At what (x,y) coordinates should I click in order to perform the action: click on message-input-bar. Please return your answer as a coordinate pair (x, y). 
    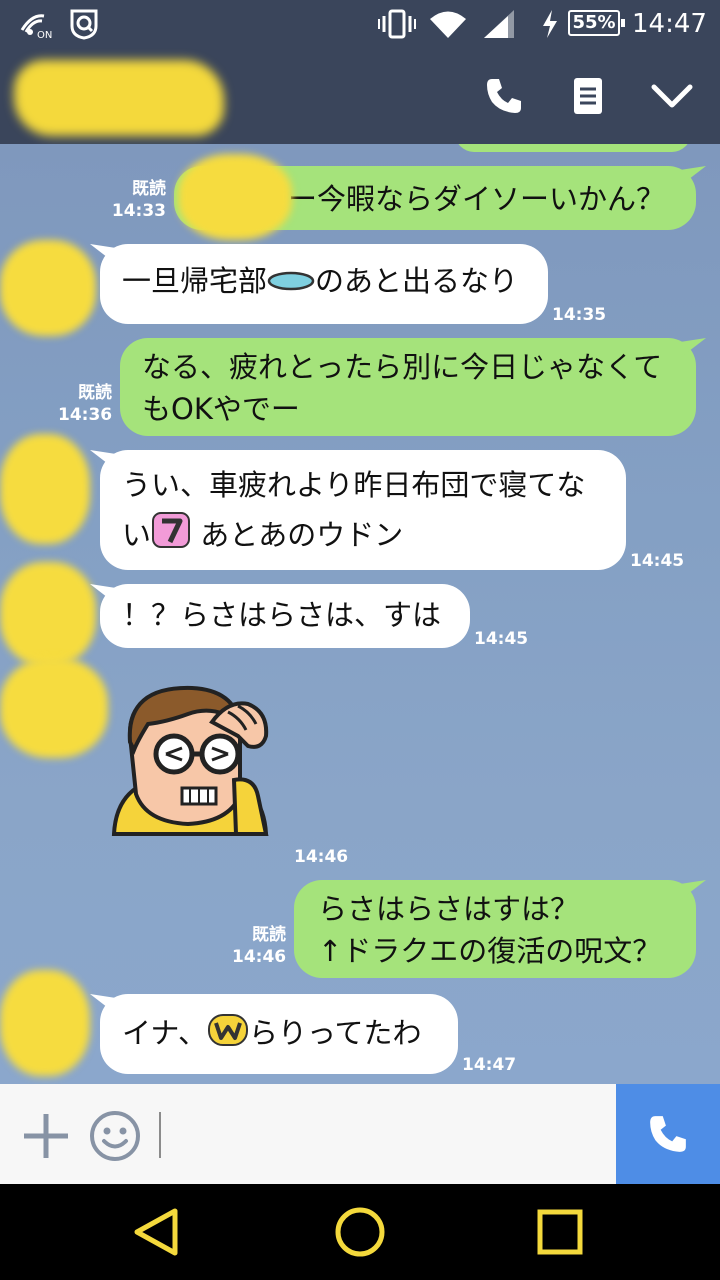
    Looking at the image, I should click on (360, 1134).